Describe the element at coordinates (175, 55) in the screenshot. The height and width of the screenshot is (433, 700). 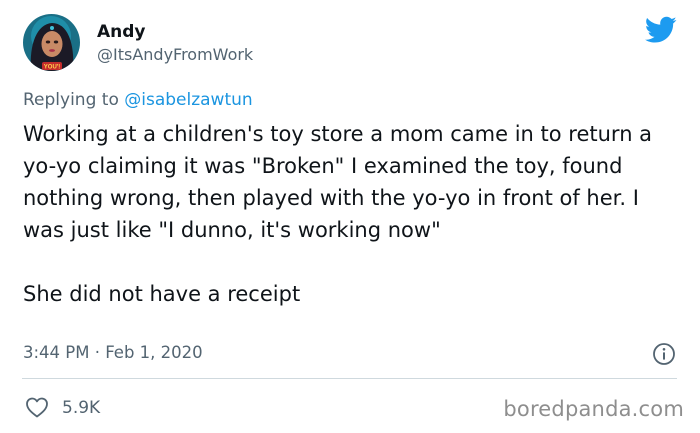
I see `author-handle: @ItsAndyFromWork` at that location.